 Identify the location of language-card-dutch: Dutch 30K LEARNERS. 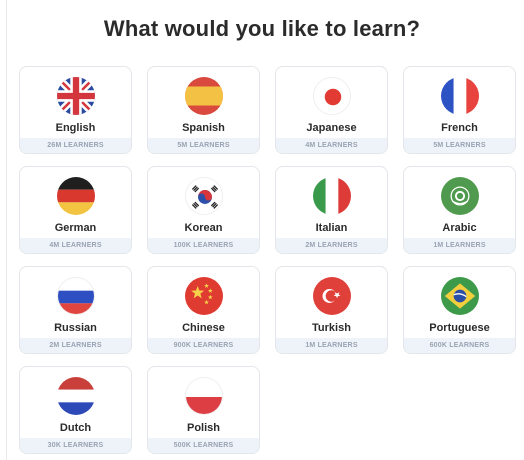
(75, 410).